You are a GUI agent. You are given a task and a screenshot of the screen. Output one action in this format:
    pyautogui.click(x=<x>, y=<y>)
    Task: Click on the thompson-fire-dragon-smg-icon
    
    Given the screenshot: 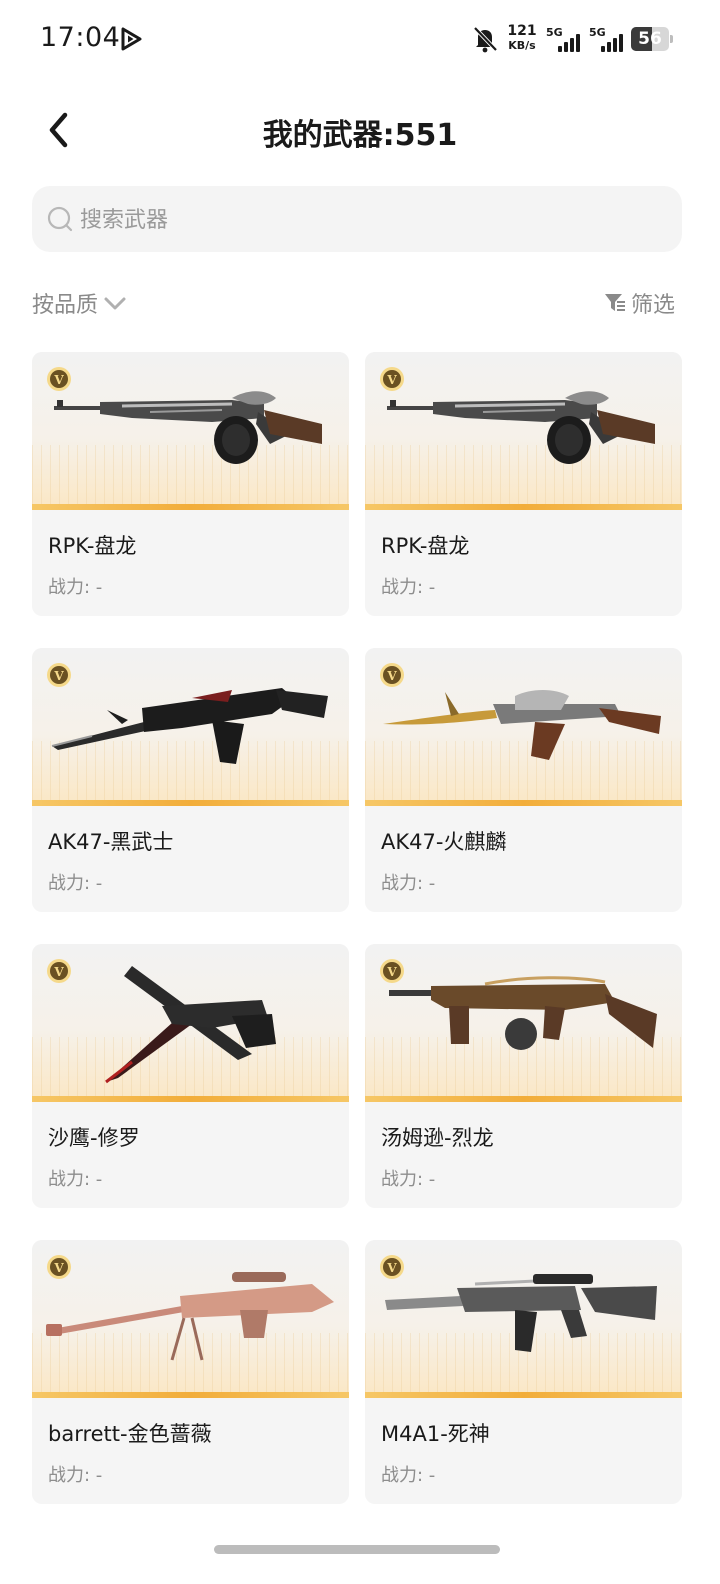 What is the action you would take?
    pyautogui.click(x=523, y=1013)
    